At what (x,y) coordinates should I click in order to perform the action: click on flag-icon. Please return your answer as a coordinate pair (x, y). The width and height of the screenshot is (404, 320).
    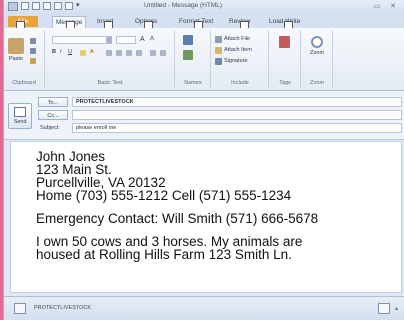
    Looking at the image, I should click on (284, 42).